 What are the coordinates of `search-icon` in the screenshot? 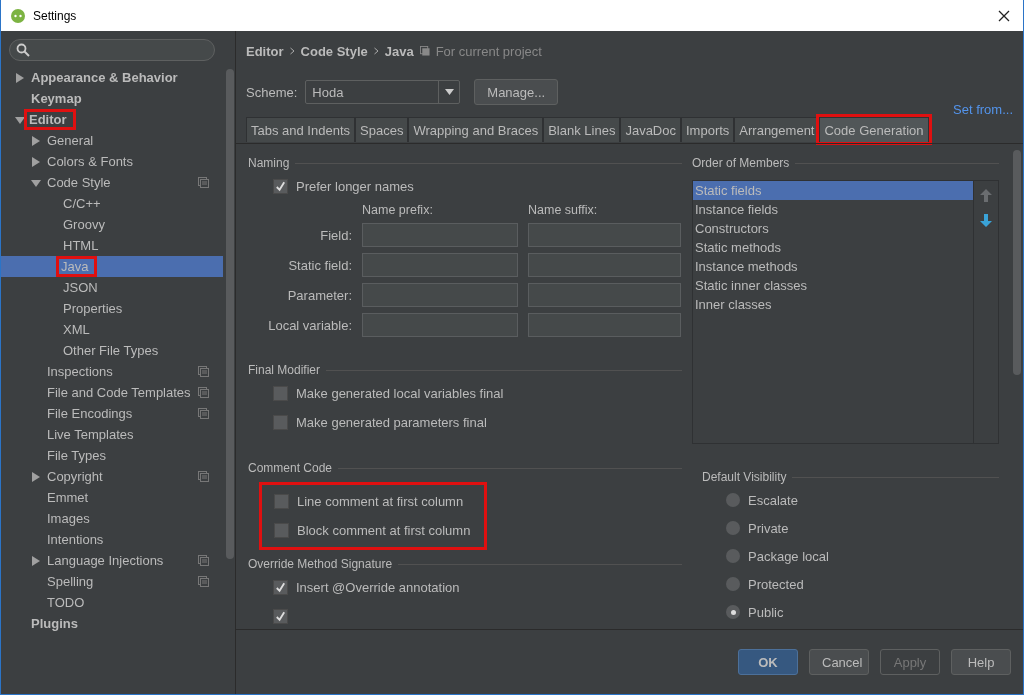 It's located at (23, 50).